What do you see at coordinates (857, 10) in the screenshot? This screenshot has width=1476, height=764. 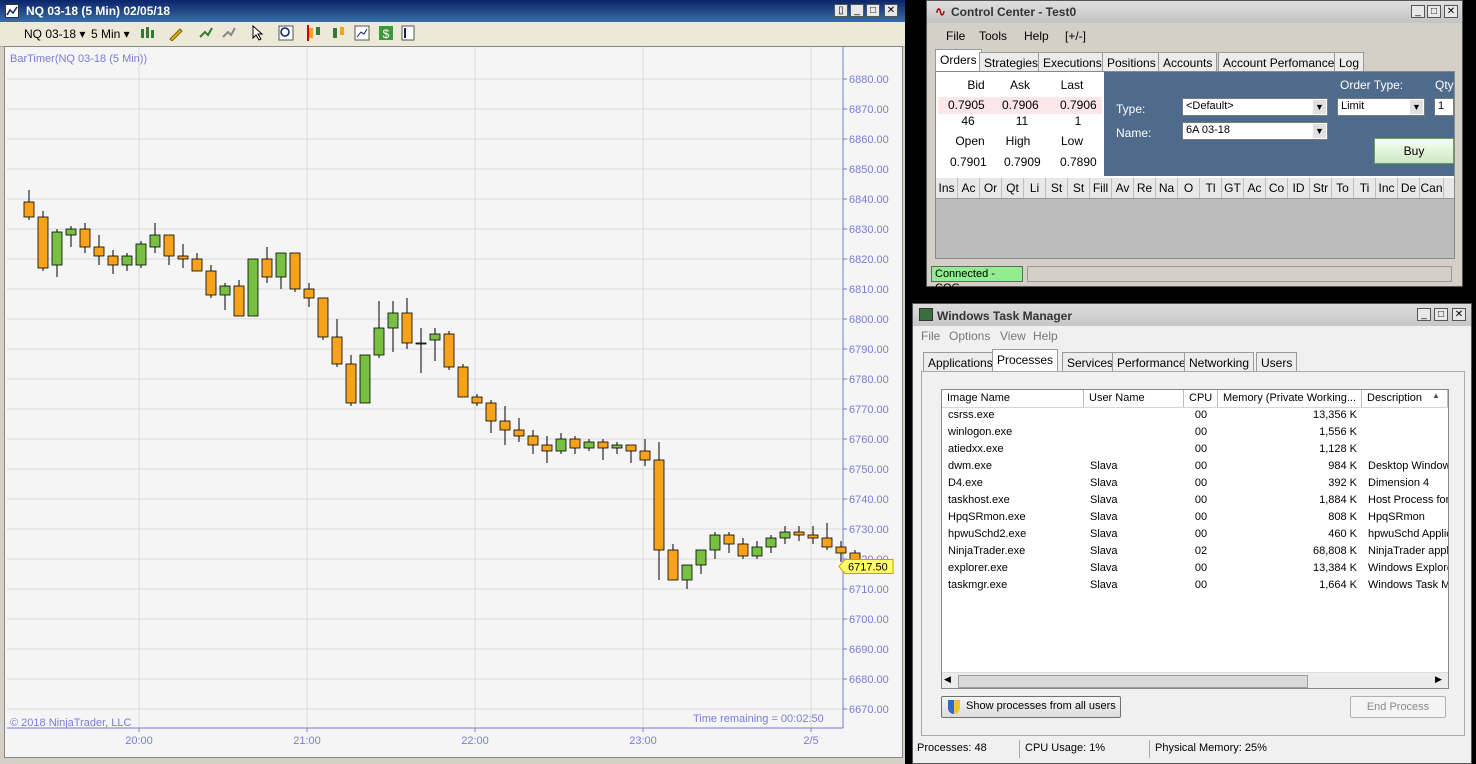 I see `chart-minimize-button: _` at bounding box center [857, 10].